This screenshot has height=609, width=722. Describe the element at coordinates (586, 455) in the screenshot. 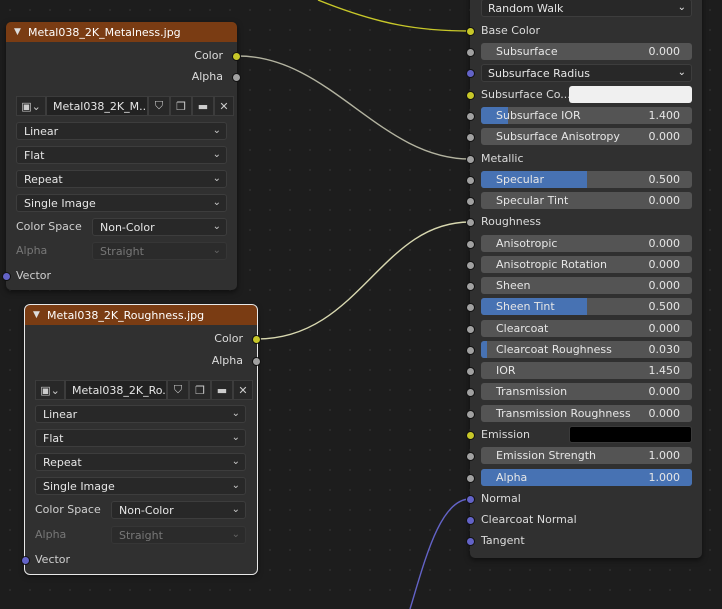

I see `emission-strength-slider: Emission Strength 1.000` at that location.